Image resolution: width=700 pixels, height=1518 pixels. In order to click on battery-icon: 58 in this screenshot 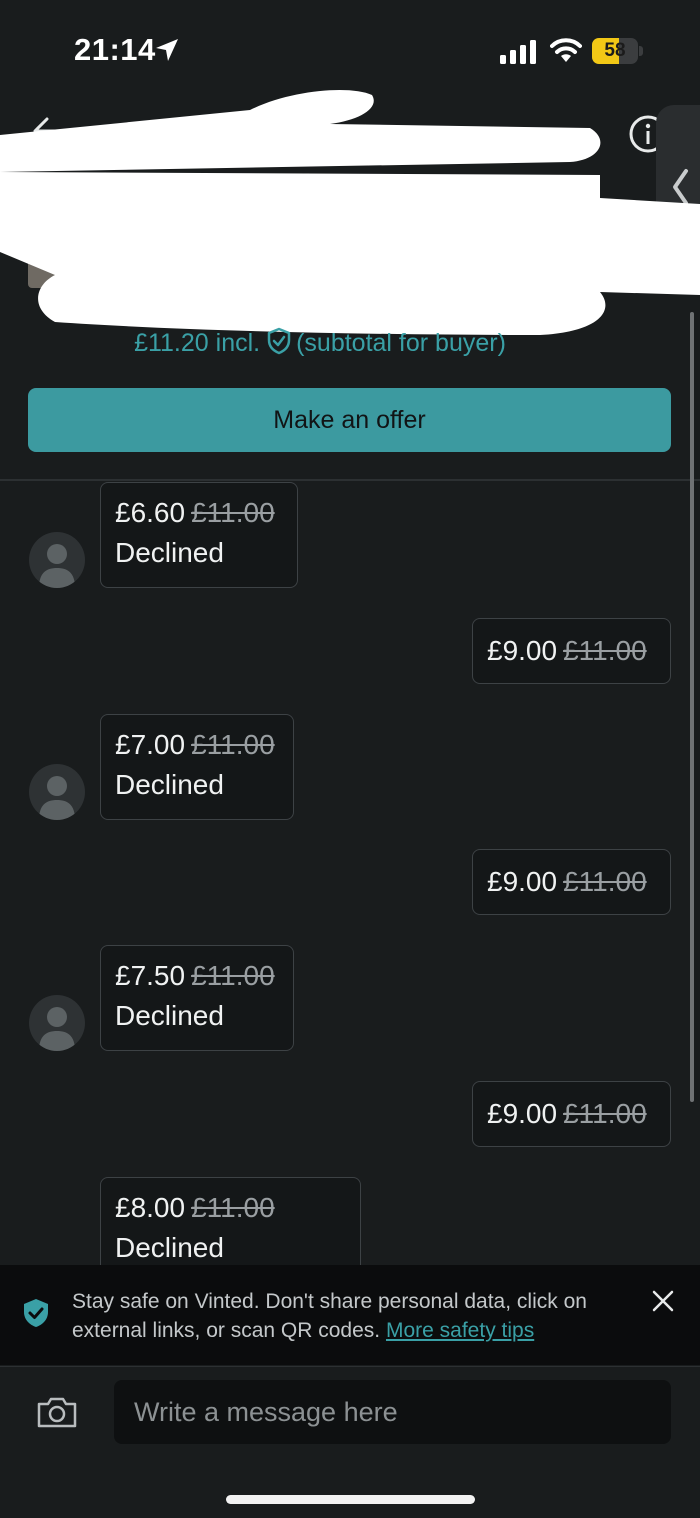, I will do `click(615, 51)`.